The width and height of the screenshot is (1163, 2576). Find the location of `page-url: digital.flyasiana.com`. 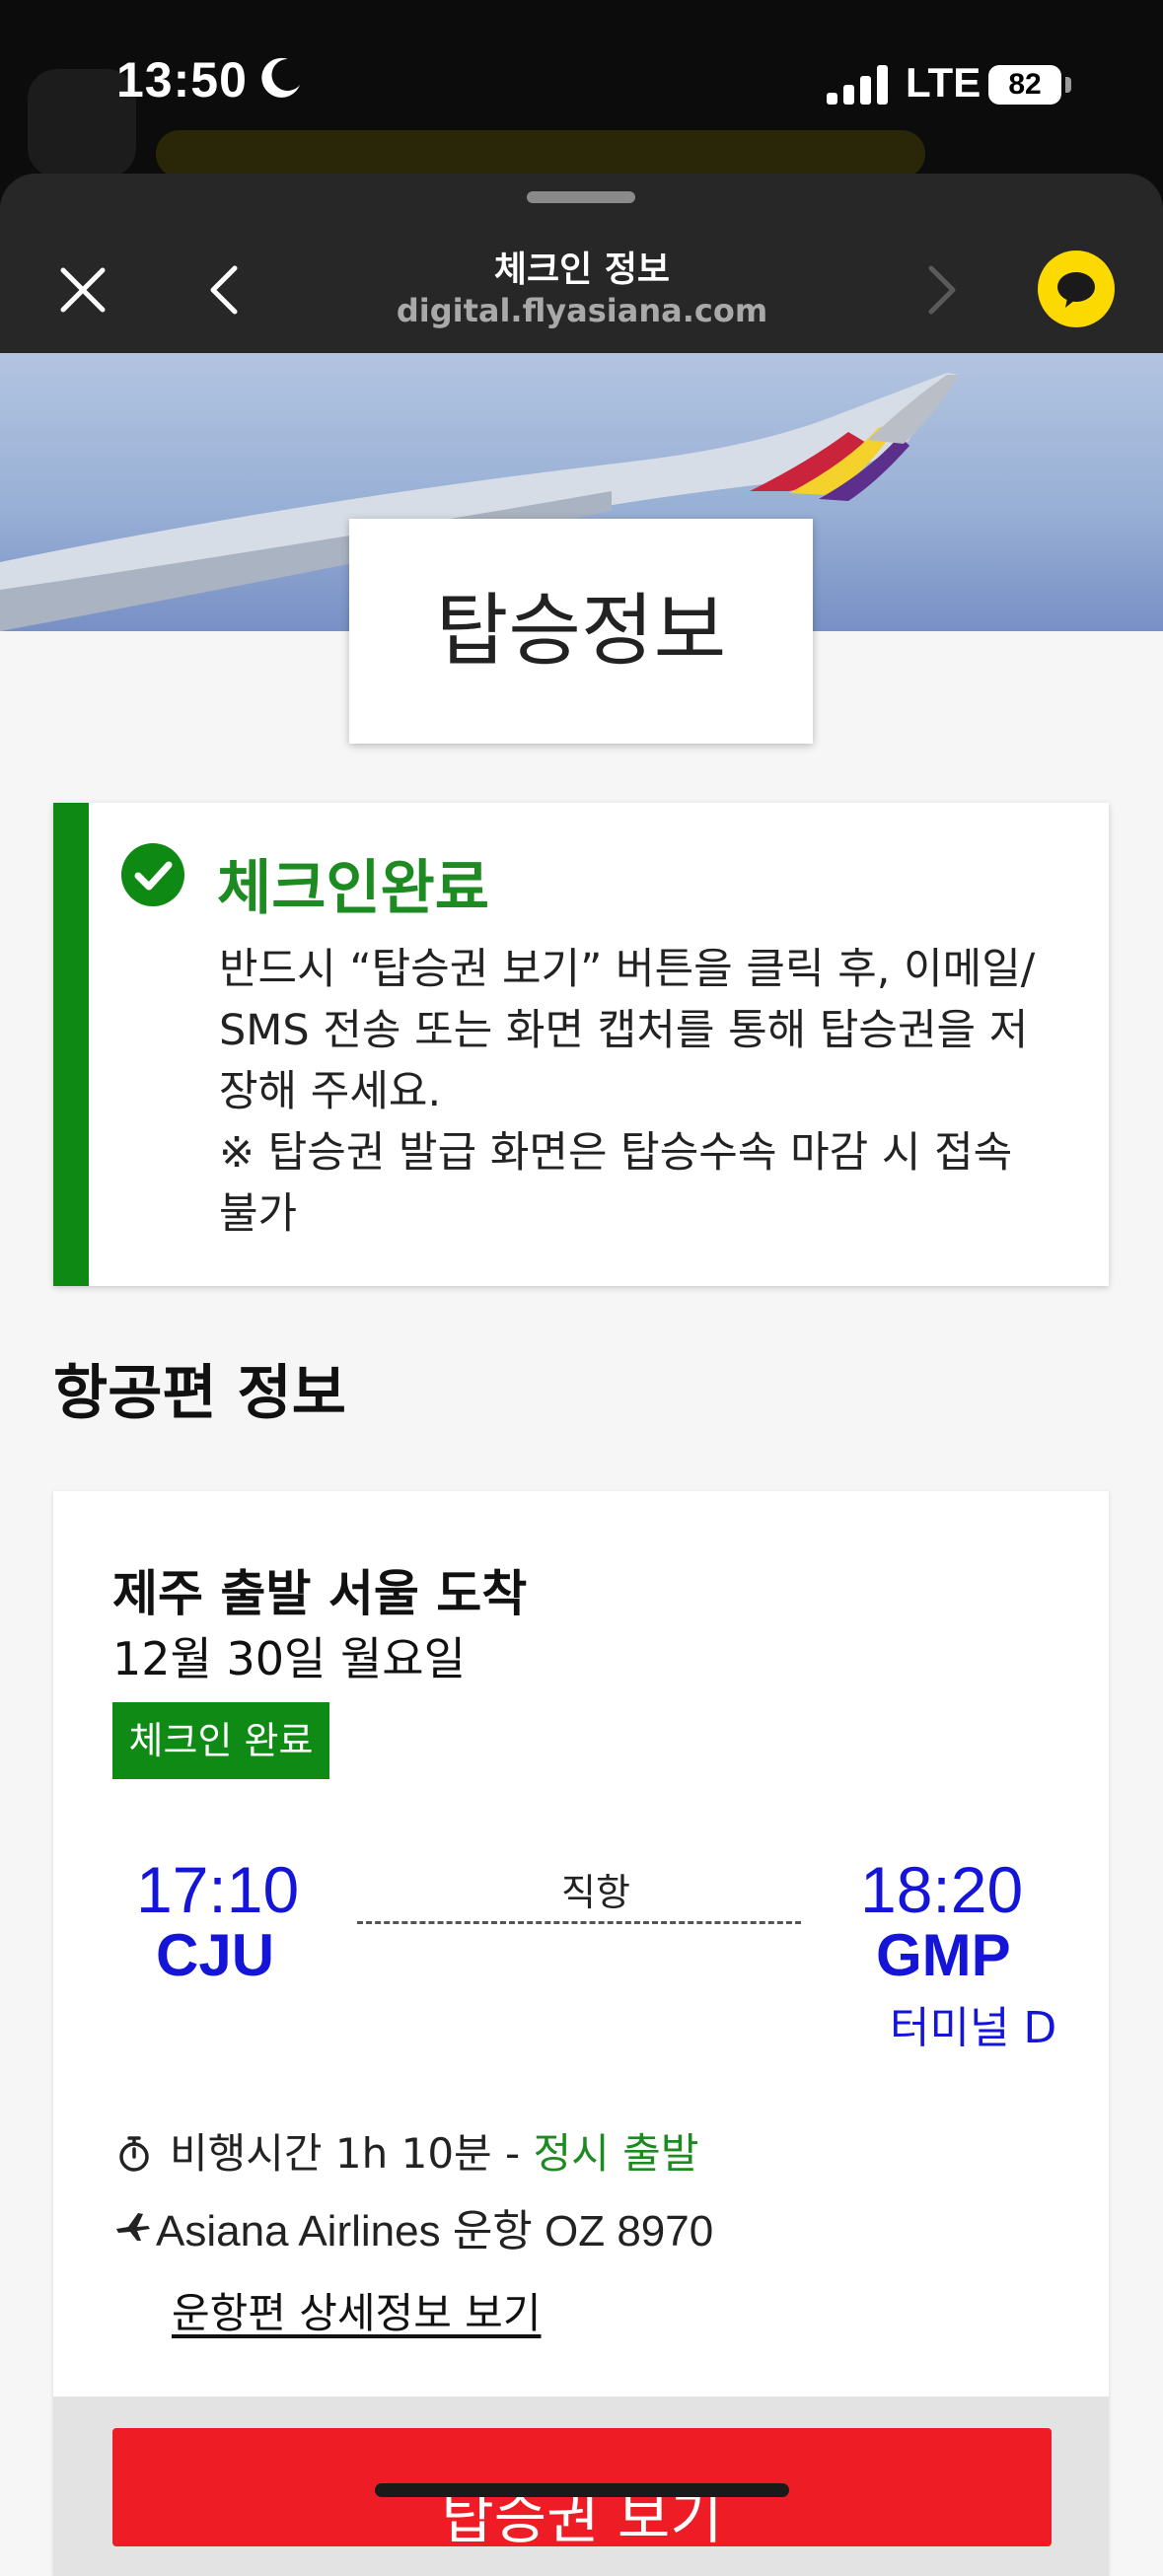

page-url: digital.flyasiana.com is located at coordinates (582, 310).